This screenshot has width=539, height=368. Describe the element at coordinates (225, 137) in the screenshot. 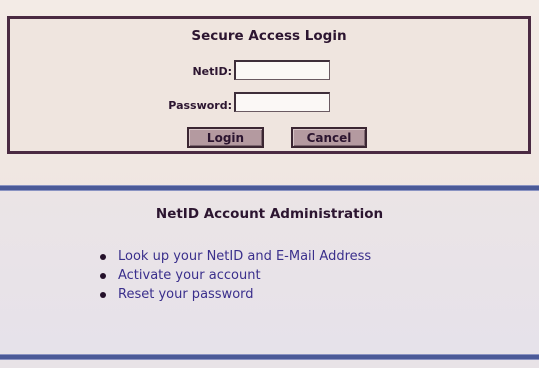

I see `login-button: Login` at that location.